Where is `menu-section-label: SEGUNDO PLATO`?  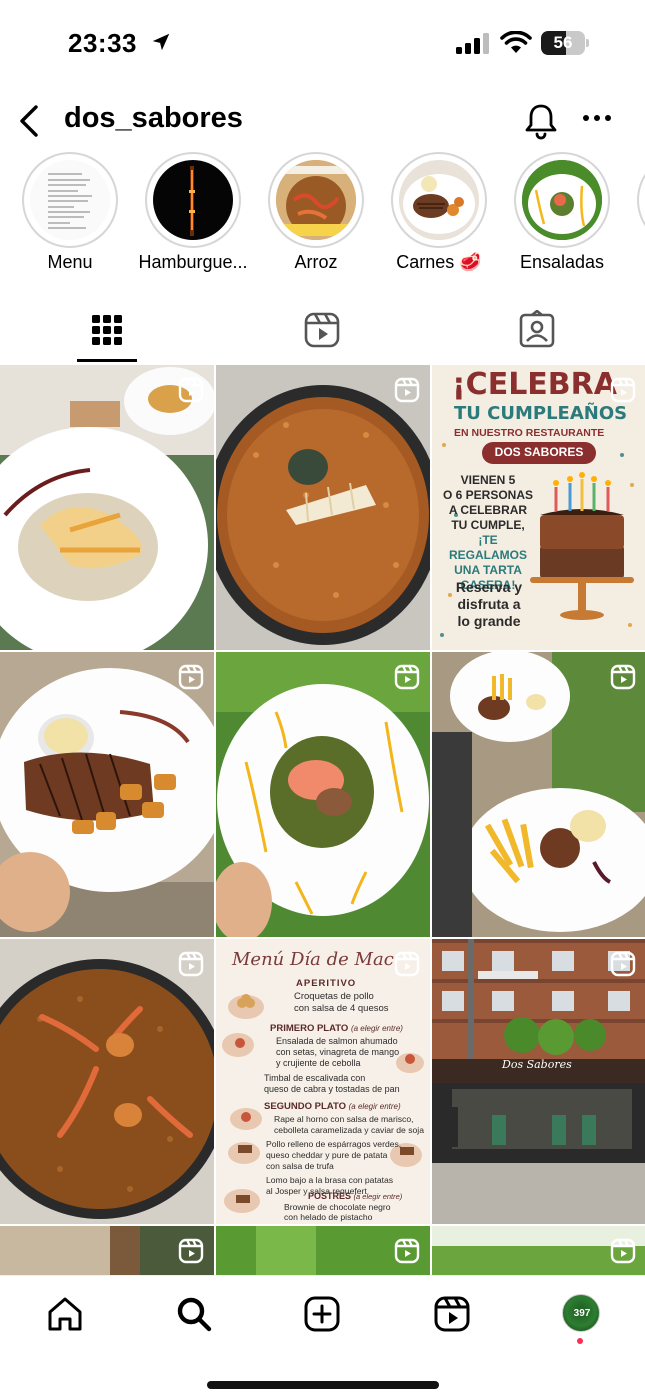
menu-section-label: SEGUNDO PLATO is located at coordinates (305, 1106).